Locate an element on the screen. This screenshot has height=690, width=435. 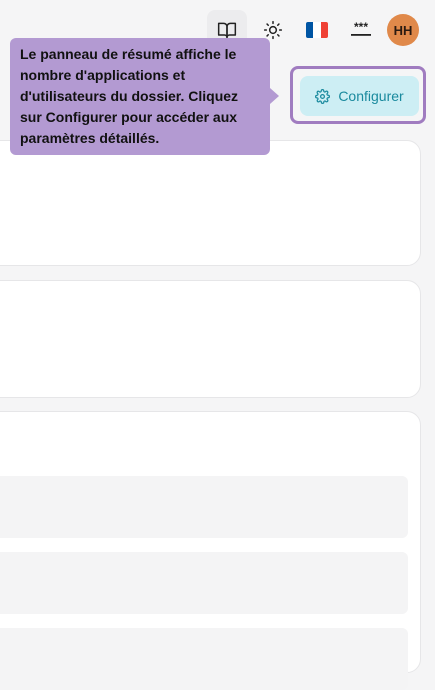
france-flag-icon is located at coordinates (317, 30).